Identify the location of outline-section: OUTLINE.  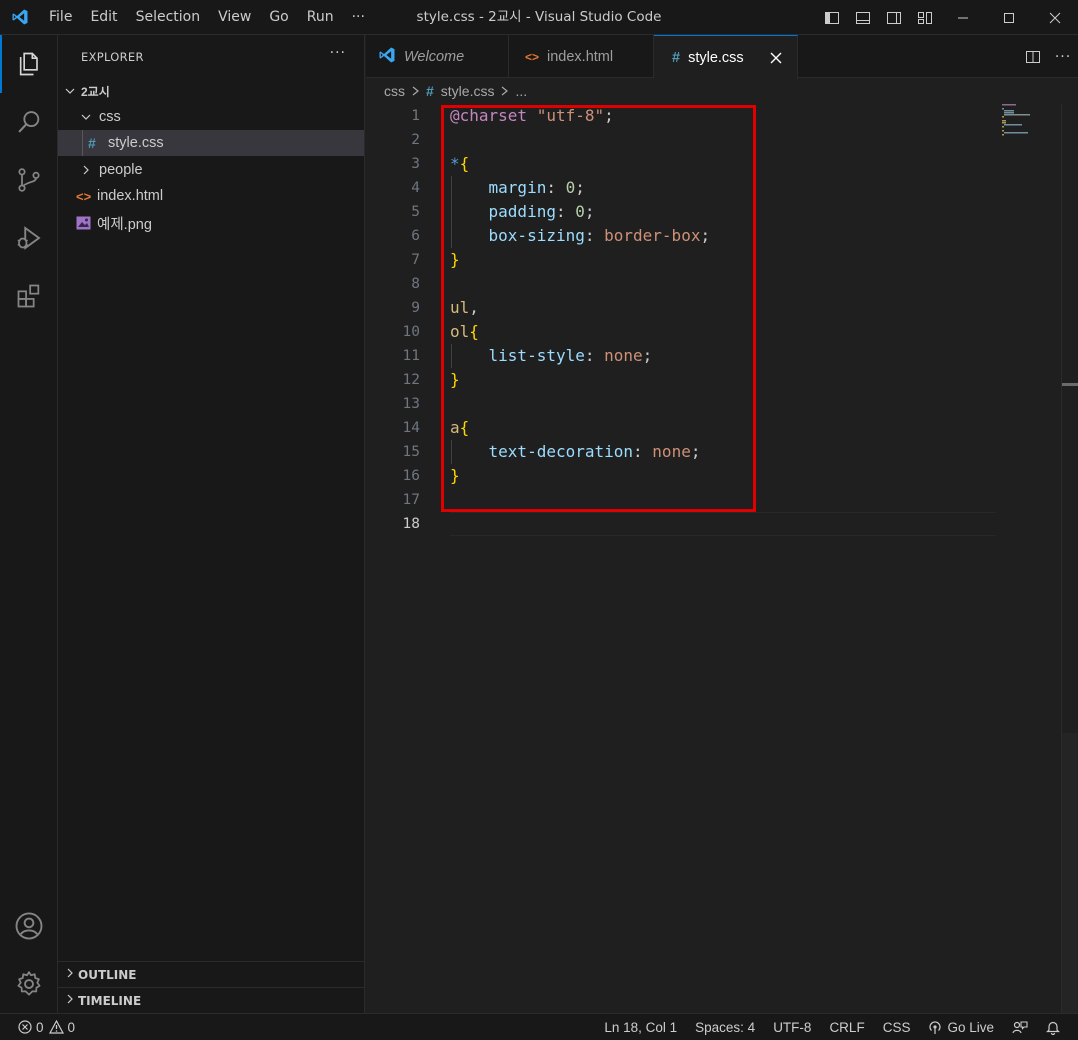
(211, 974).